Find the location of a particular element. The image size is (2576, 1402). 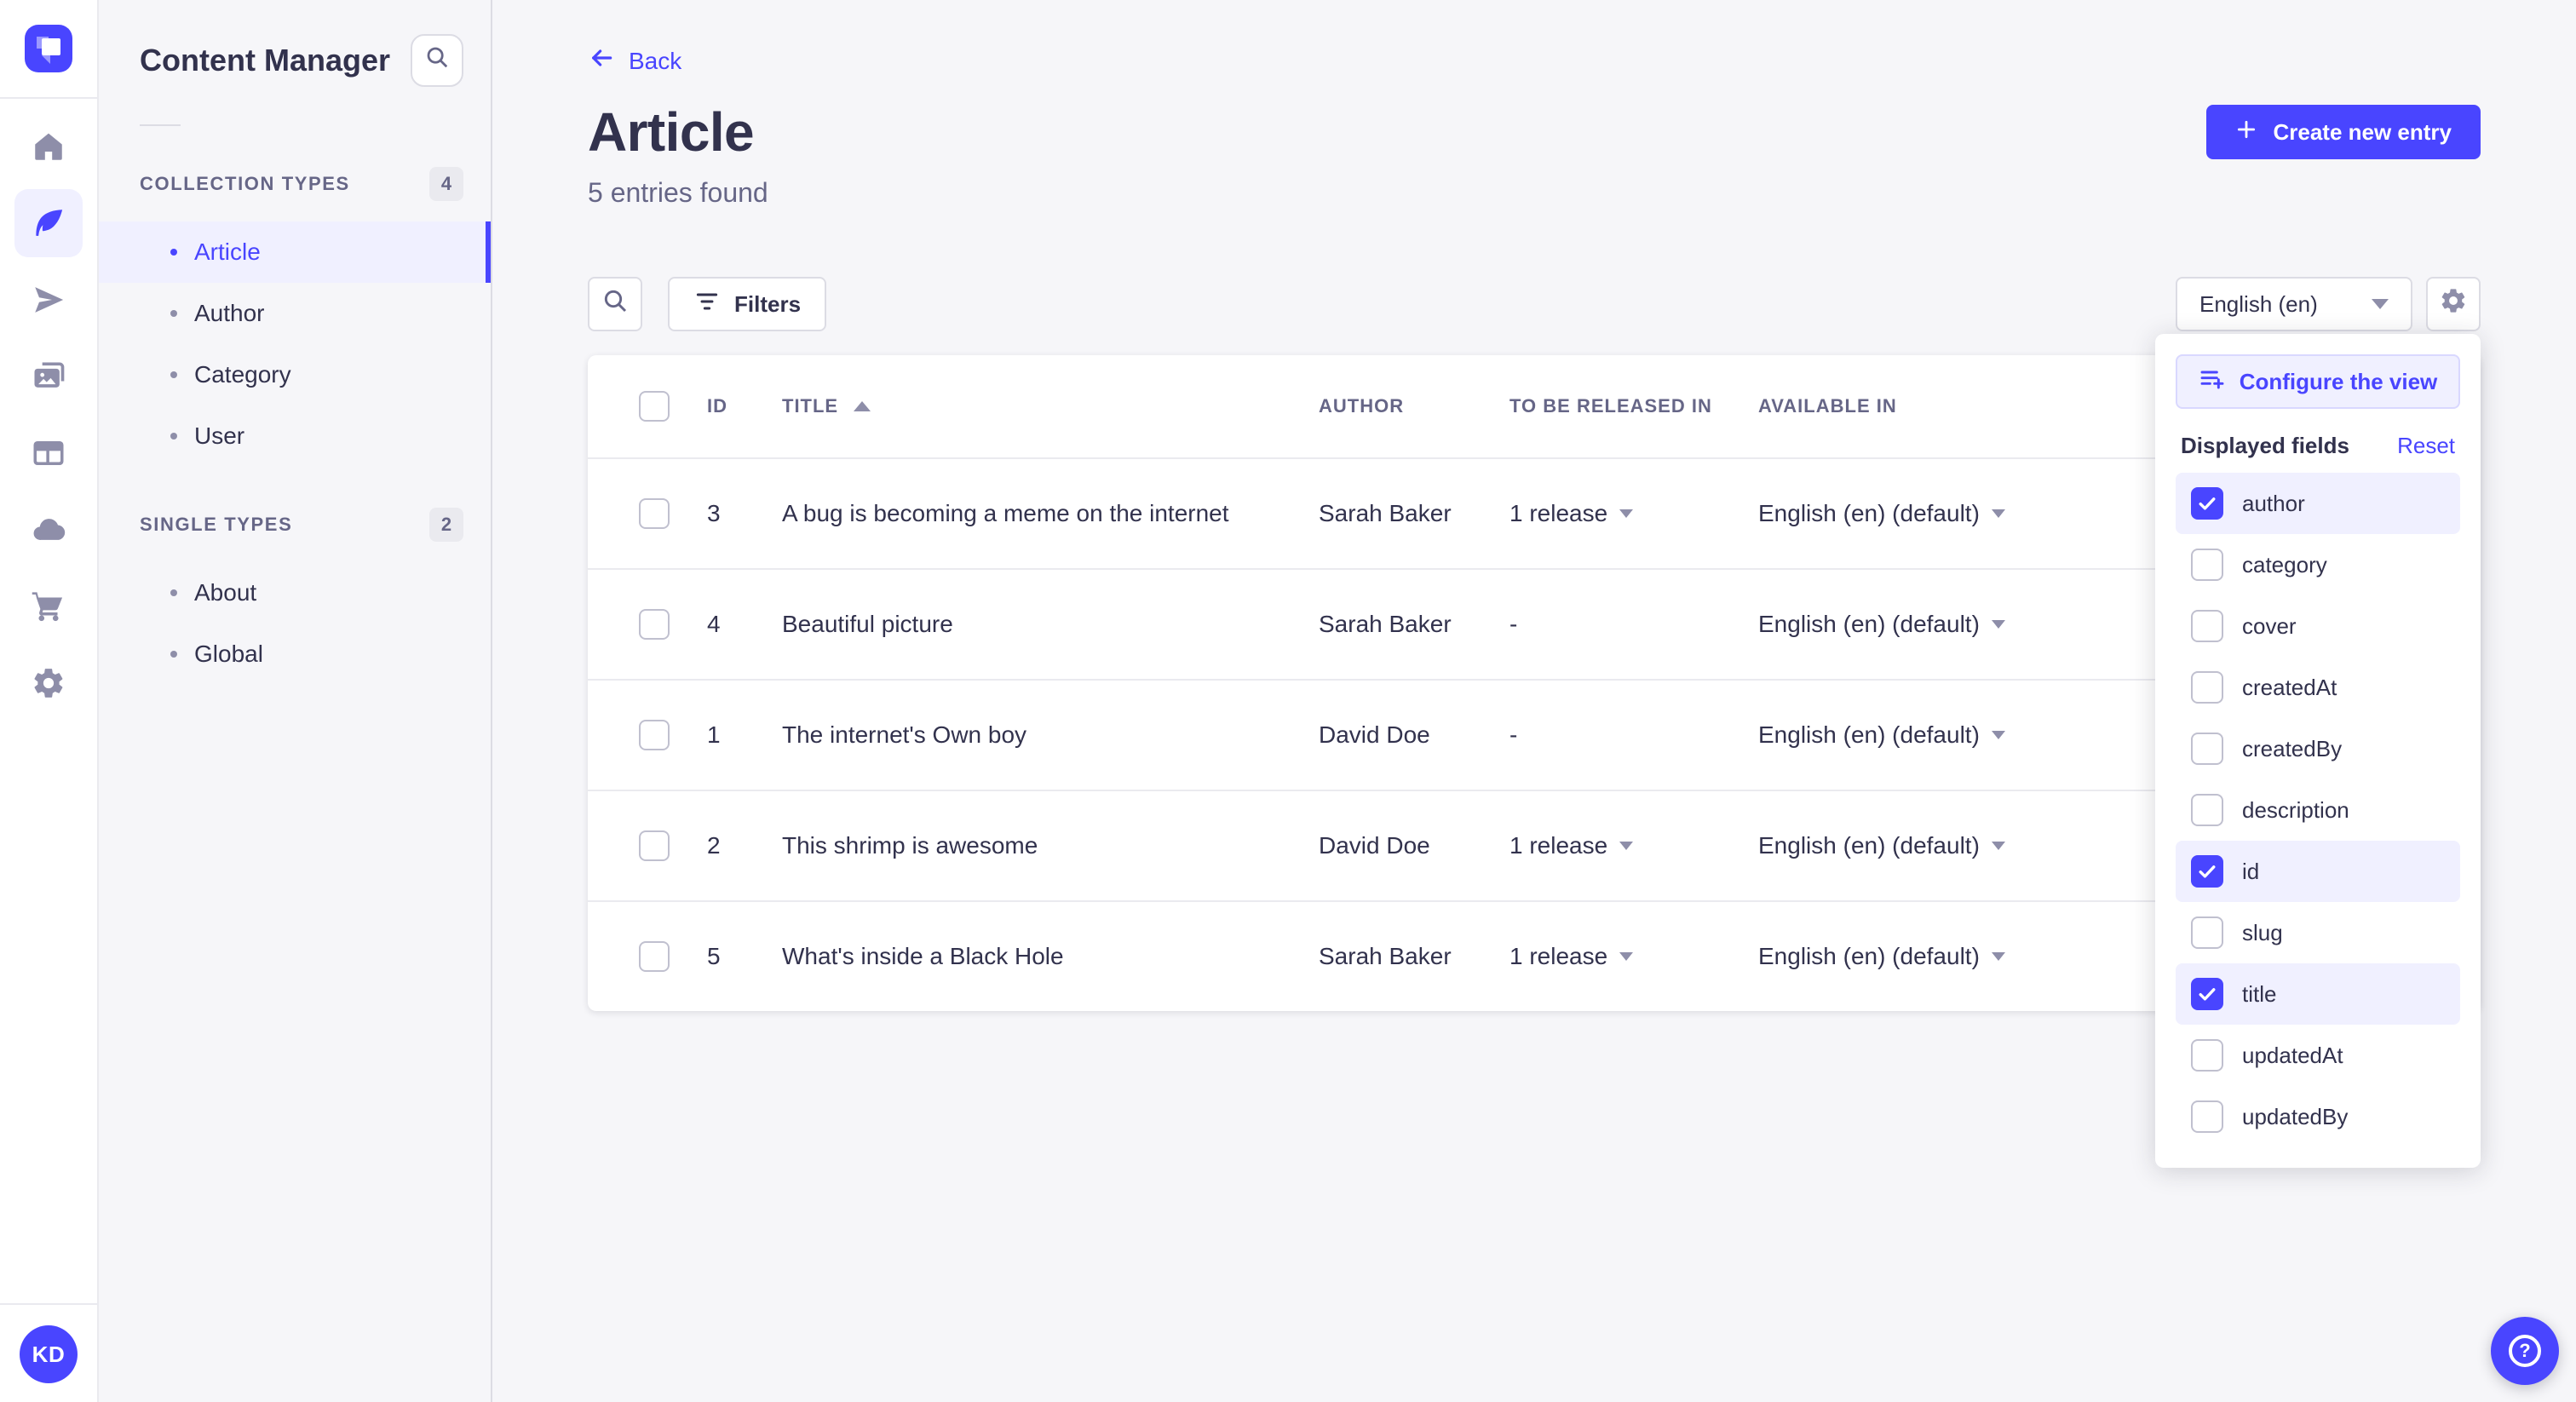

column-header-author: AUTHOR is located at coordinates (1362, 406).